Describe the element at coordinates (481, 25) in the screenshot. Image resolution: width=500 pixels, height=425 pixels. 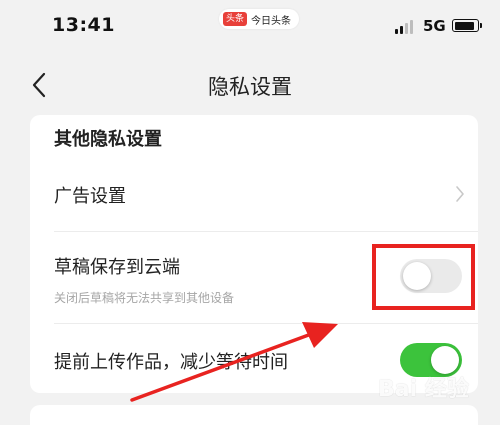
I see `battery-cap` at that location.